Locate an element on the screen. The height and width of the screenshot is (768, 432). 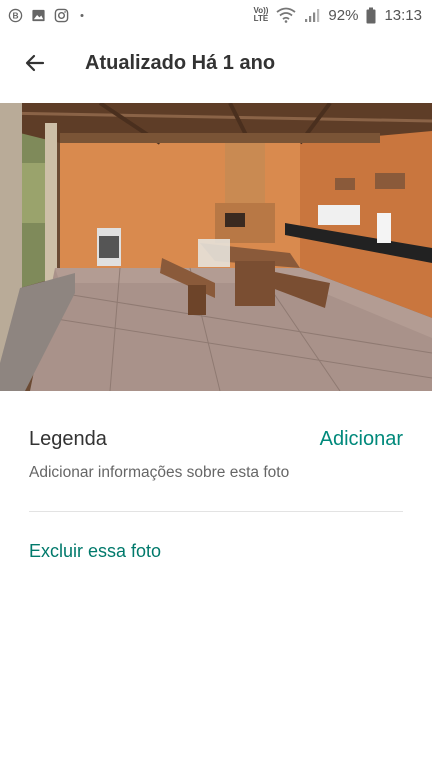
caption-label: Legenda is located at coordinates (68, 439).